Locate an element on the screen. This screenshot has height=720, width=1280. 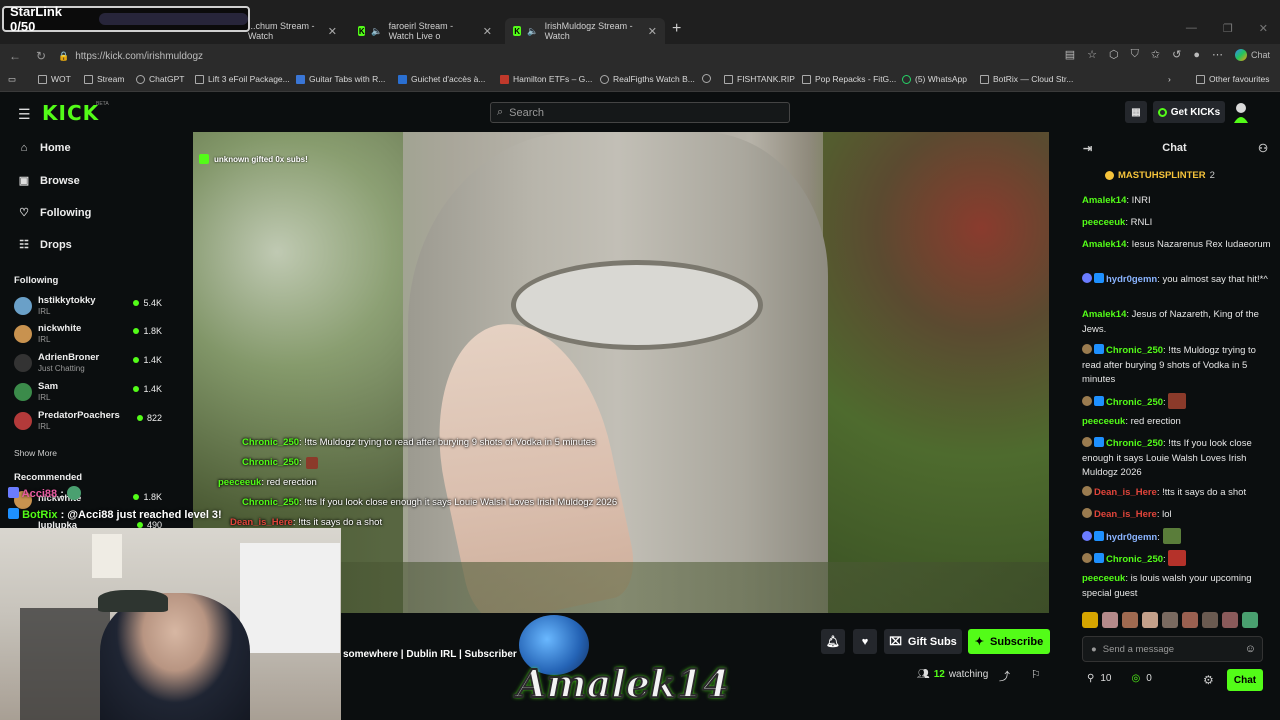
refresh-icon: ↻ is located at coordinates (41, 56).